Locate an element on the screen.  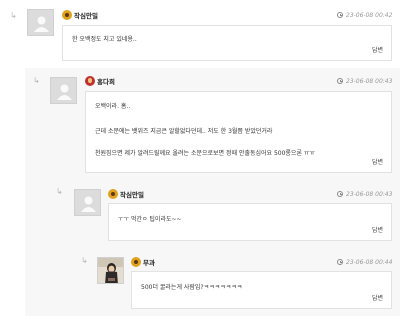
timestamp: 23-06-08 00:44 is located at coordinates (364, 262).